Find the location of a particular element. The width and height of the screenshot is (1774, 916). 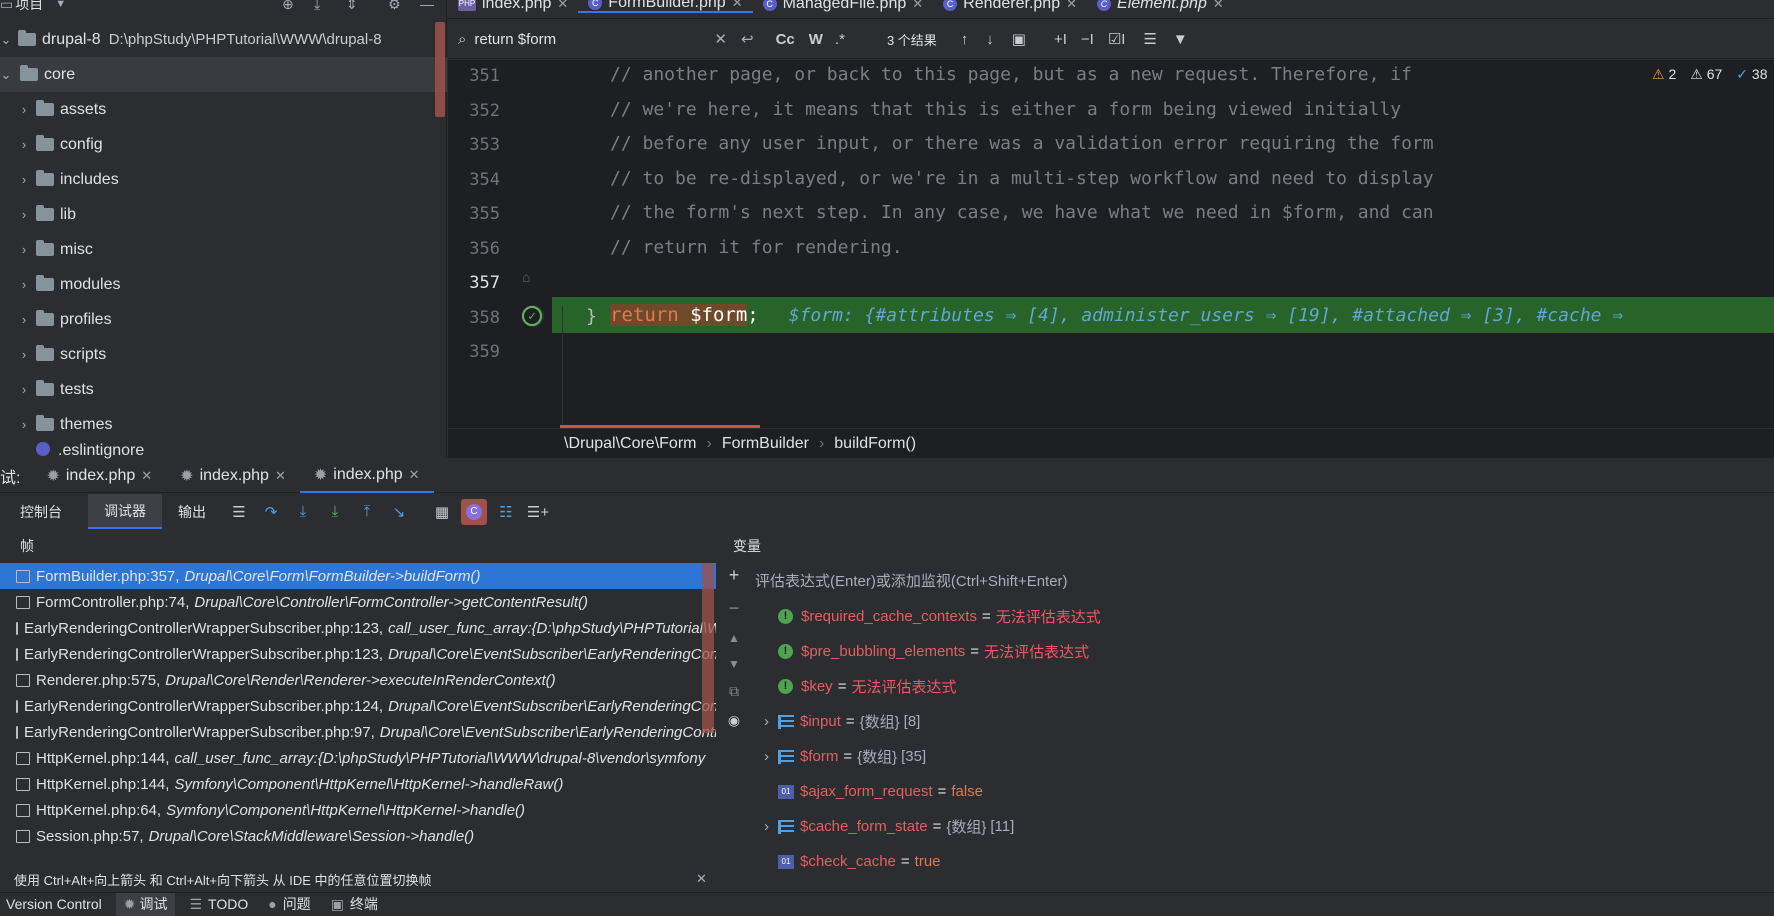

variable-row: 01 $ajax_form_request = false is located at coordinates (880, 791).